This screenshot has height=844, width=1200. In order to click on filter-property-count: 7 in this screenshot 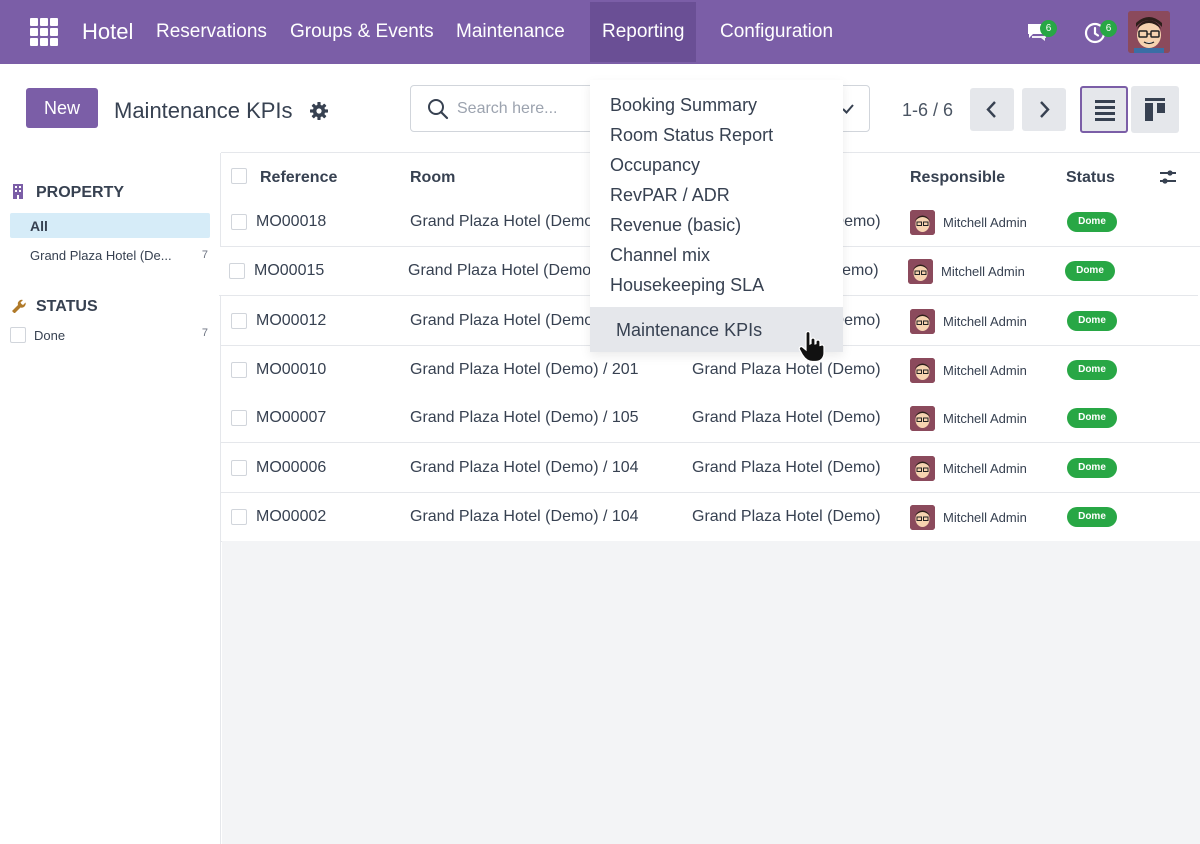, I will do `click(204, 255)`.